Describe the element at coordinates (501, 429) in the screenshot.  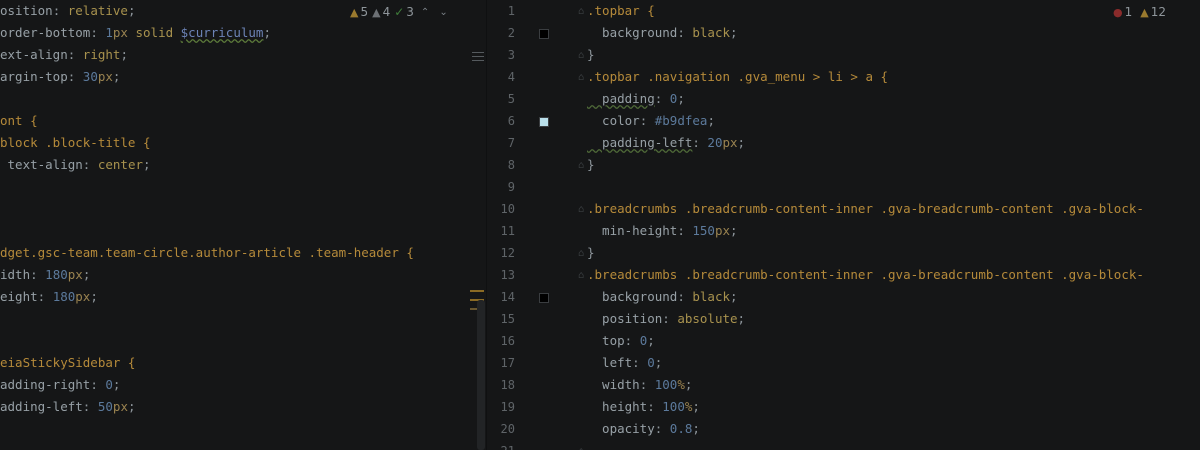
I see `line-number: 20` at that location.